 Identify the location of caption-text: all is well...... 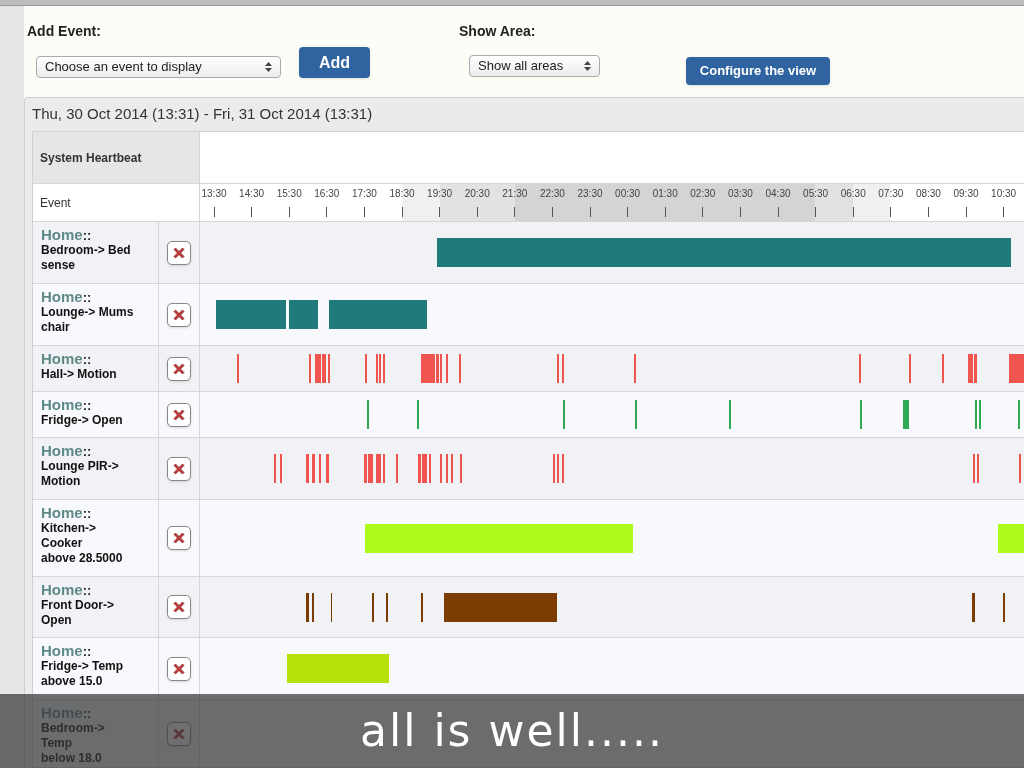
(512, 731).